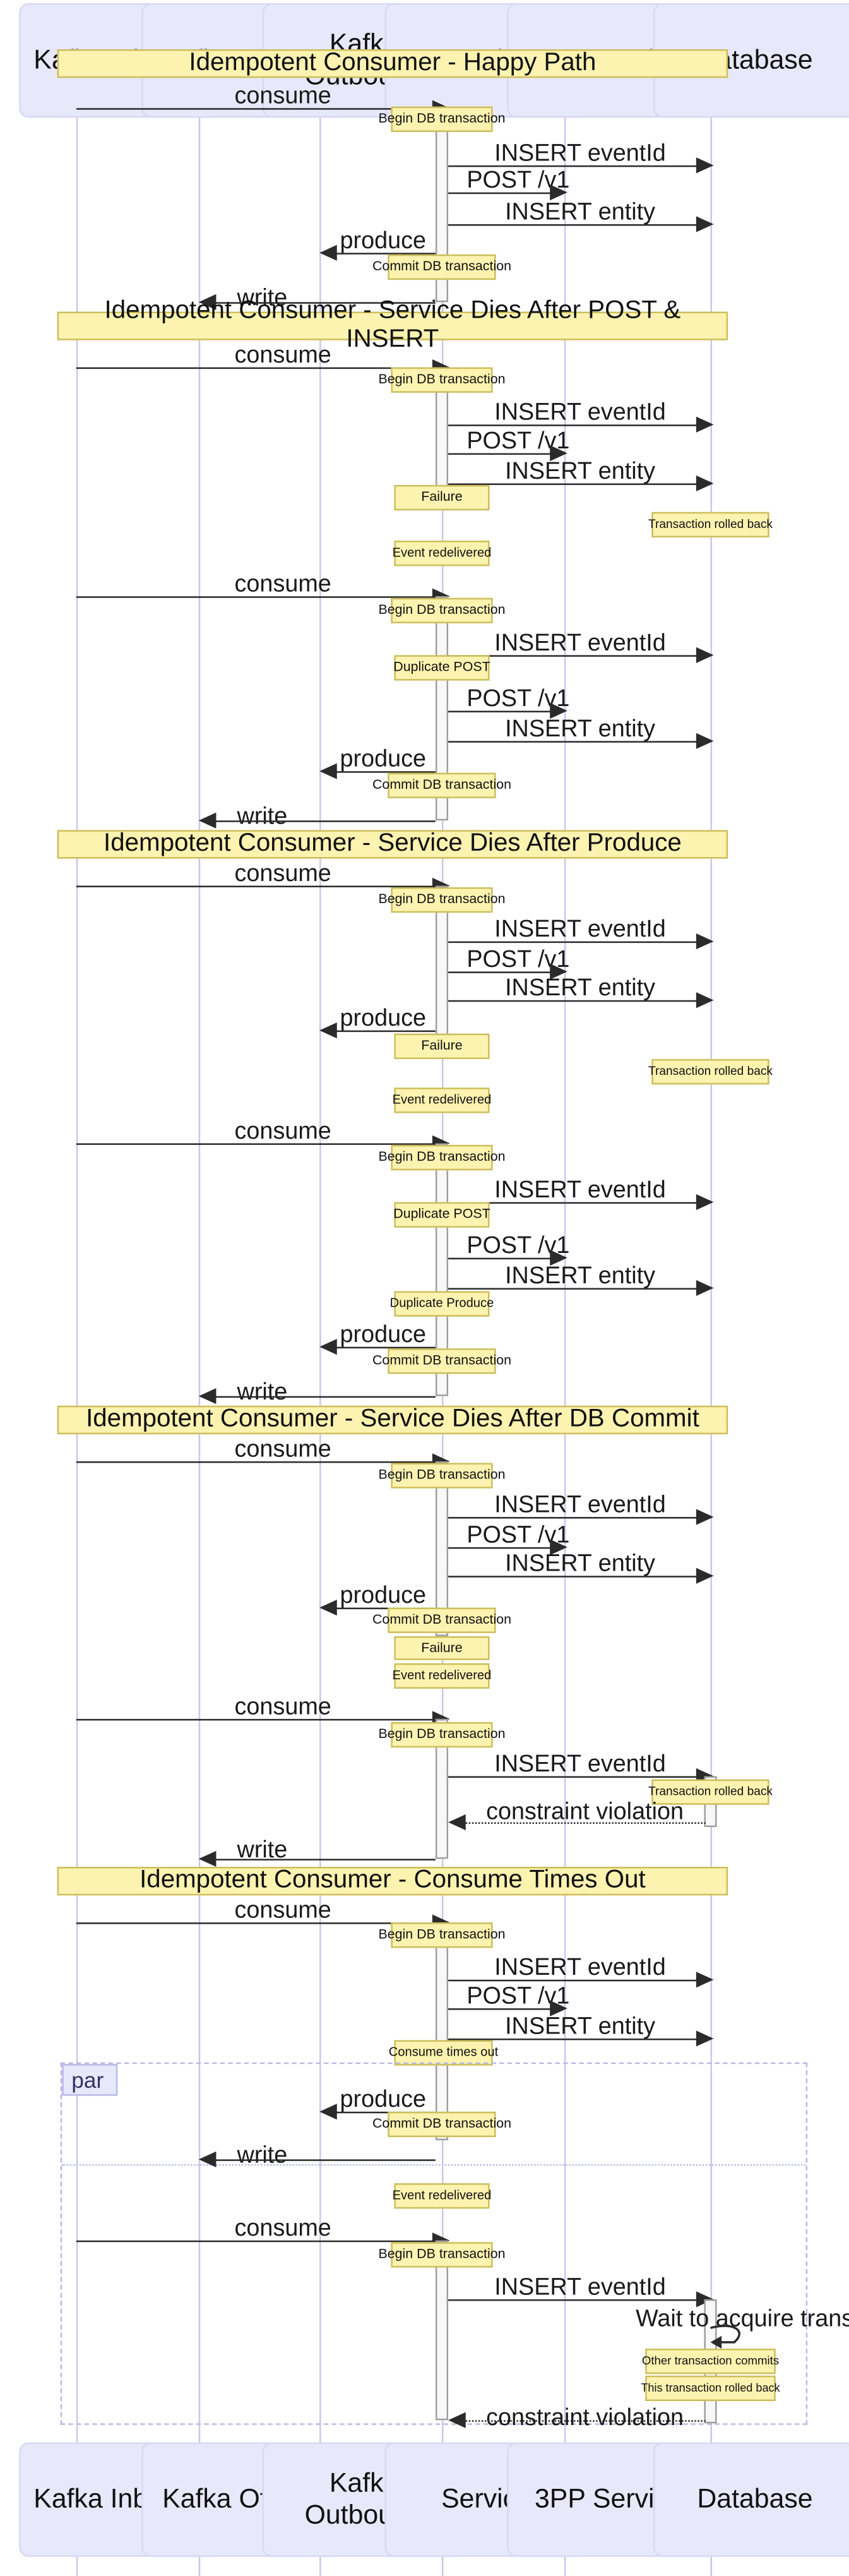  I want to click on section-header-happy-path: Idempotent Consumer - Happy Path, so click(392, 63).